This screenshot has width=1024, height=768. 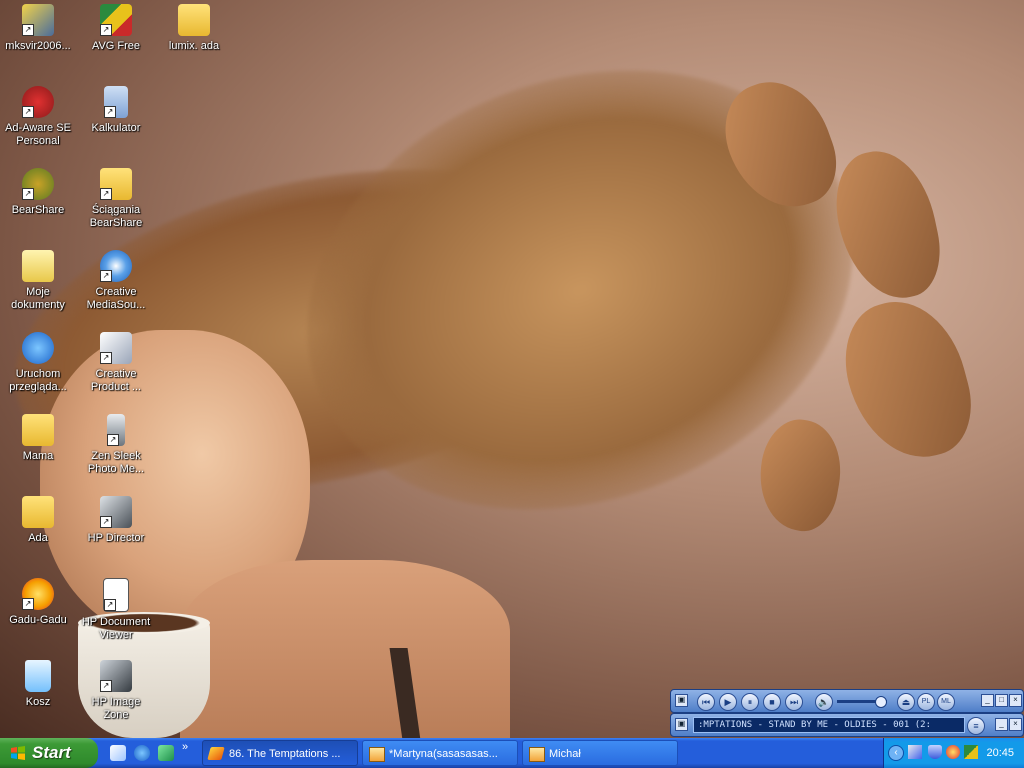 I want to click on eject-button: ⏏, so click(x=906, y=702).